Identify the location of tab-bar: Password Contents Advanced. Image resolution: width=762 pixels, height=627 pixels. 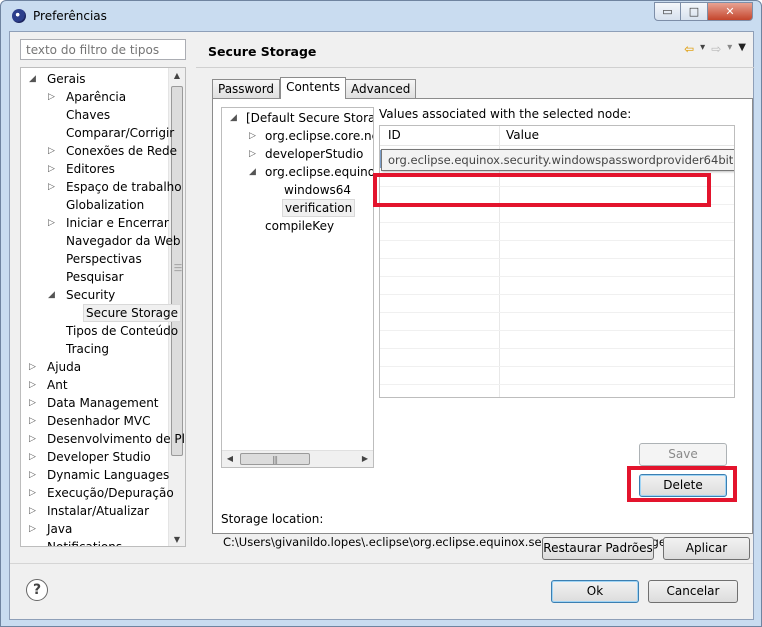
(314, 88).